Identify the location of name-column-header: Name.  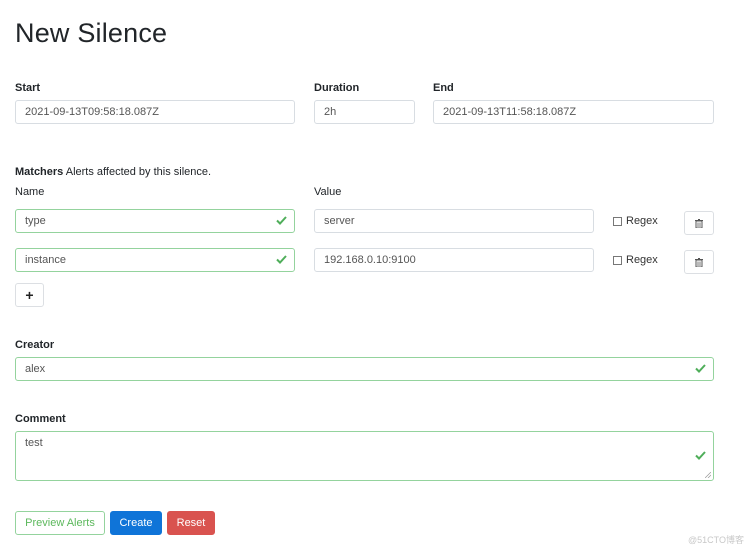
(30, 192).